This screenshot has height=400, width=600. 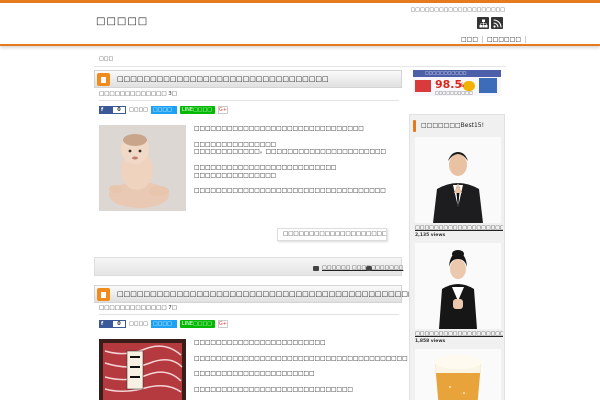 What do you see at coordinates (483, 23) in the screenshot?
I see `sitemap-icon` at bounding box center [483, 23].